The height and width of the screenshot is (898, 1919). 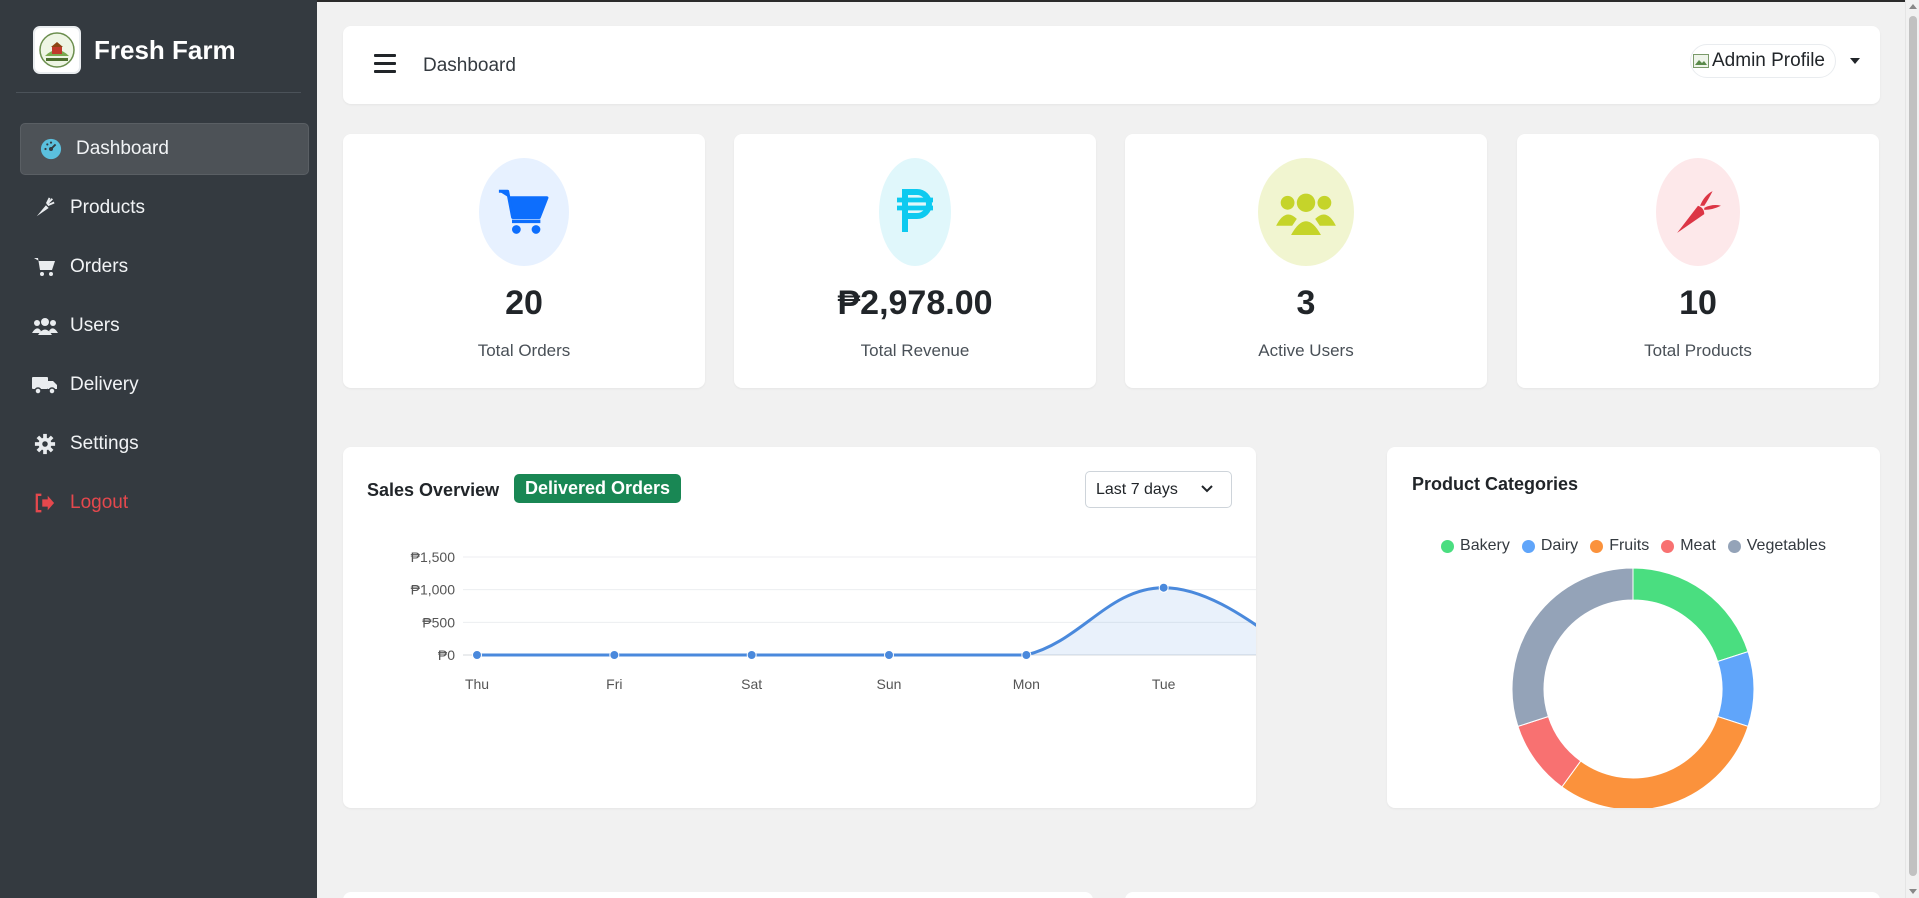 What do you see at coordinates (889, 684) in the screenshot?
I see `x-tick-label: Sun` at bounding box center [889, 684].